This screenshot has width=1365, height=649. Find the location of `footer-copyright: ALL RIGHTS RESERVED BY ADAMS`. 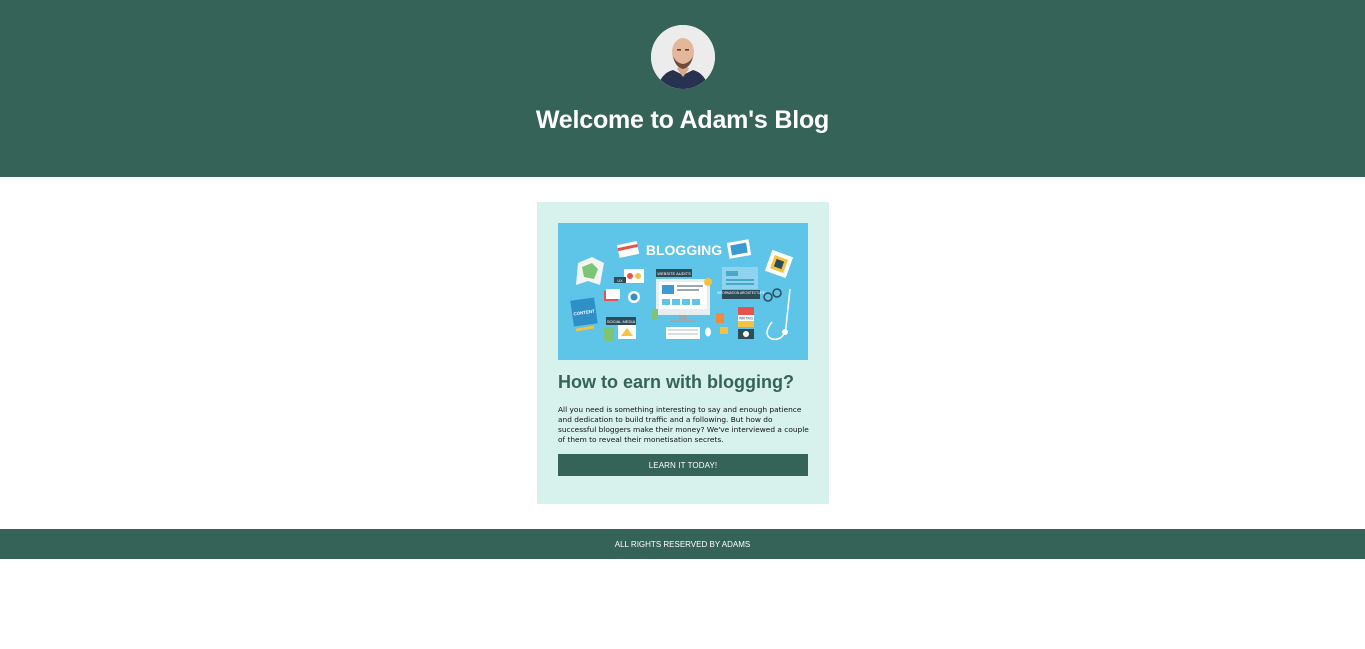

footer-copyright: ALL RIGHTS RESERVED BY ADAMS is located at coordinates (682, 544).